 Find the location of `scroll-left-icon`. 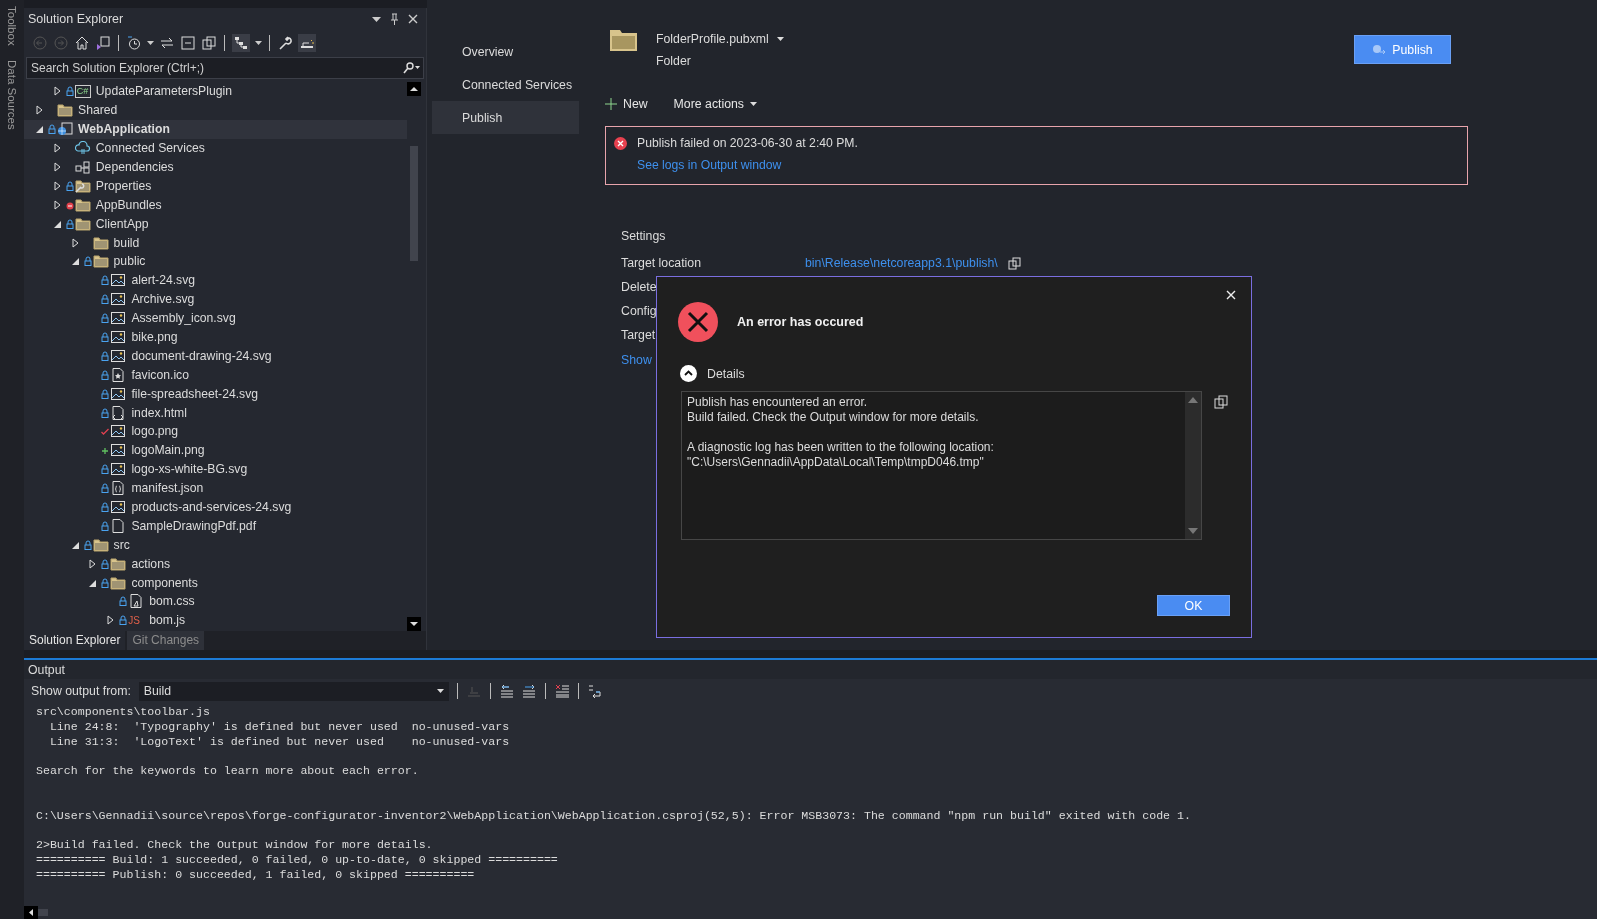

scroll-left-icon is located at coordinates (31, 912).